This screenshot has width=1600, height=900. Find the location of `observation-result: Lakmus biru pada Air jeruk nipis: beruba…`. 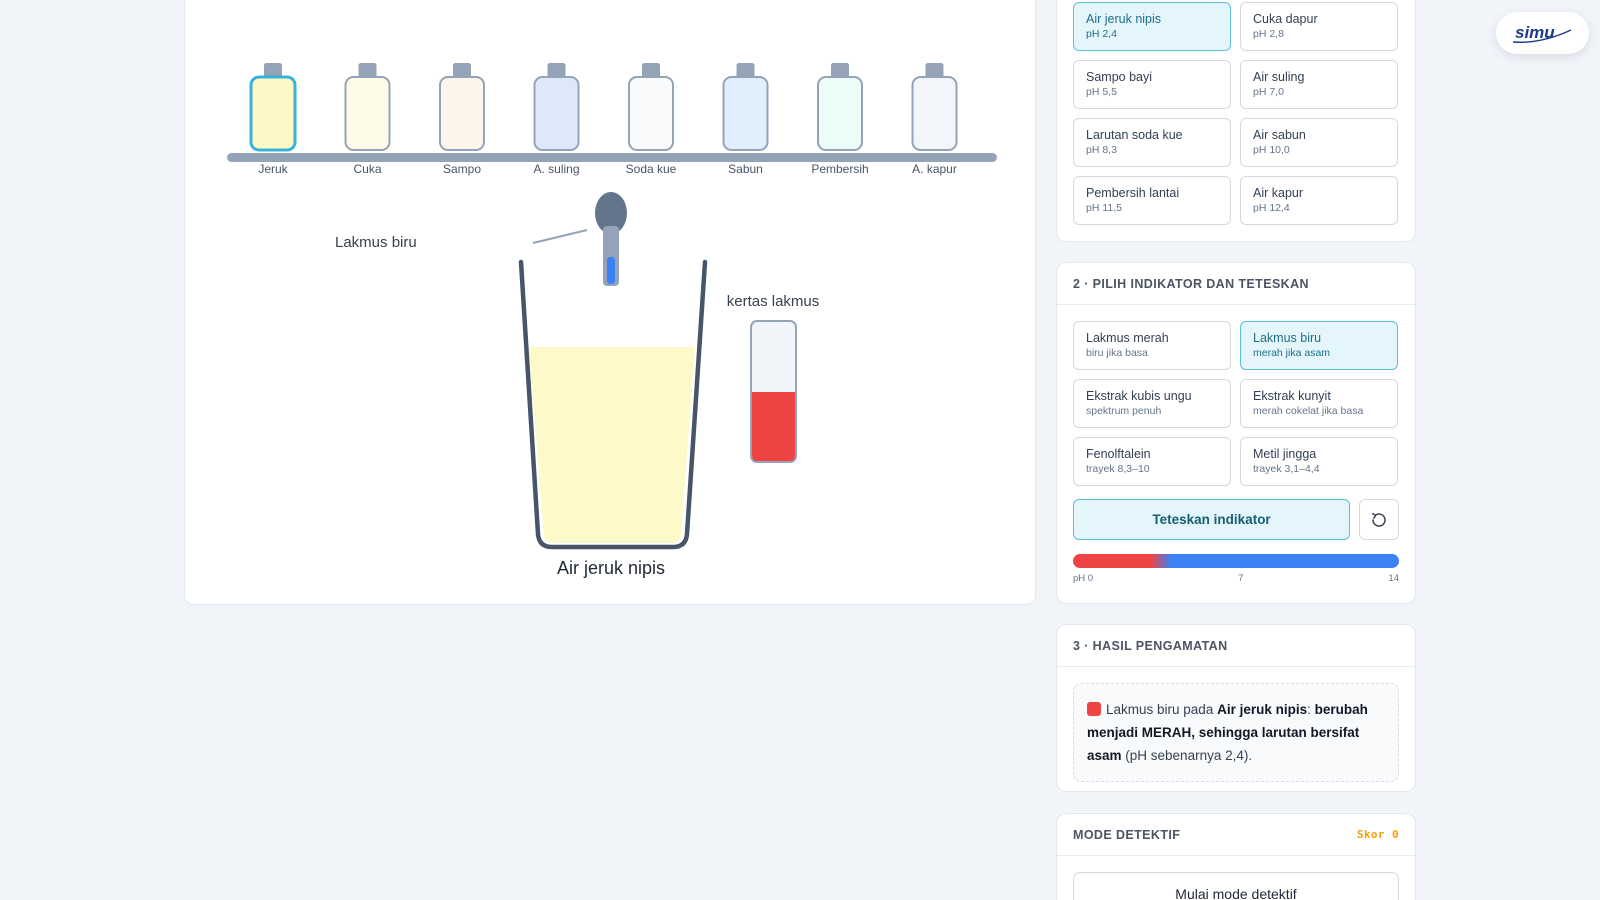

observation-result: Lakmus biru pada Air jeruk nipis: beruba… is located at coordinates (1236, 732).